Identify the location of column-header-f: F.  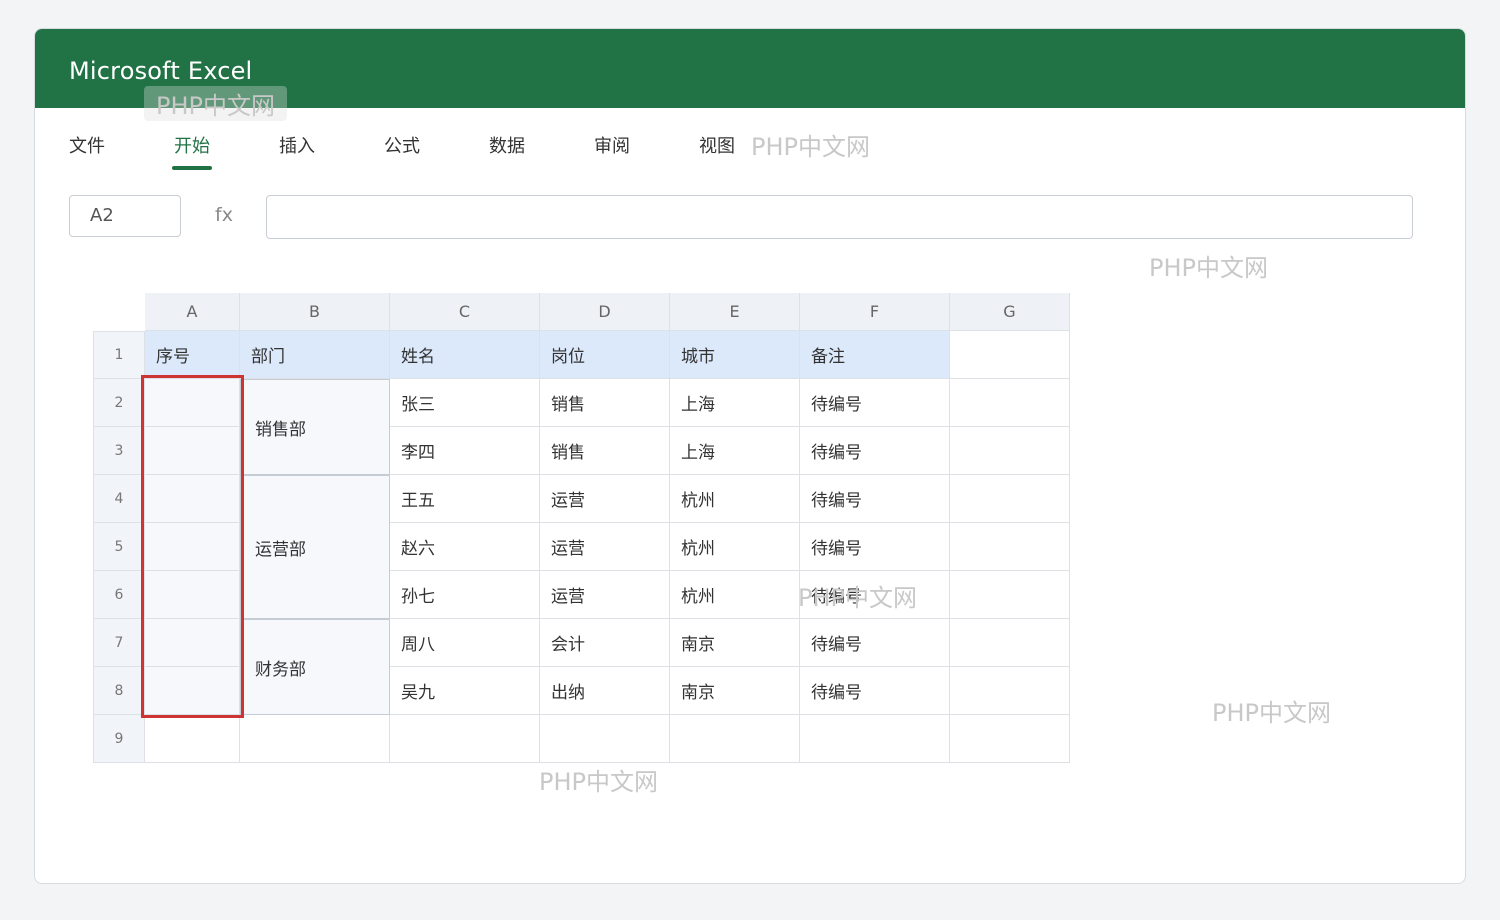
(875, 312).